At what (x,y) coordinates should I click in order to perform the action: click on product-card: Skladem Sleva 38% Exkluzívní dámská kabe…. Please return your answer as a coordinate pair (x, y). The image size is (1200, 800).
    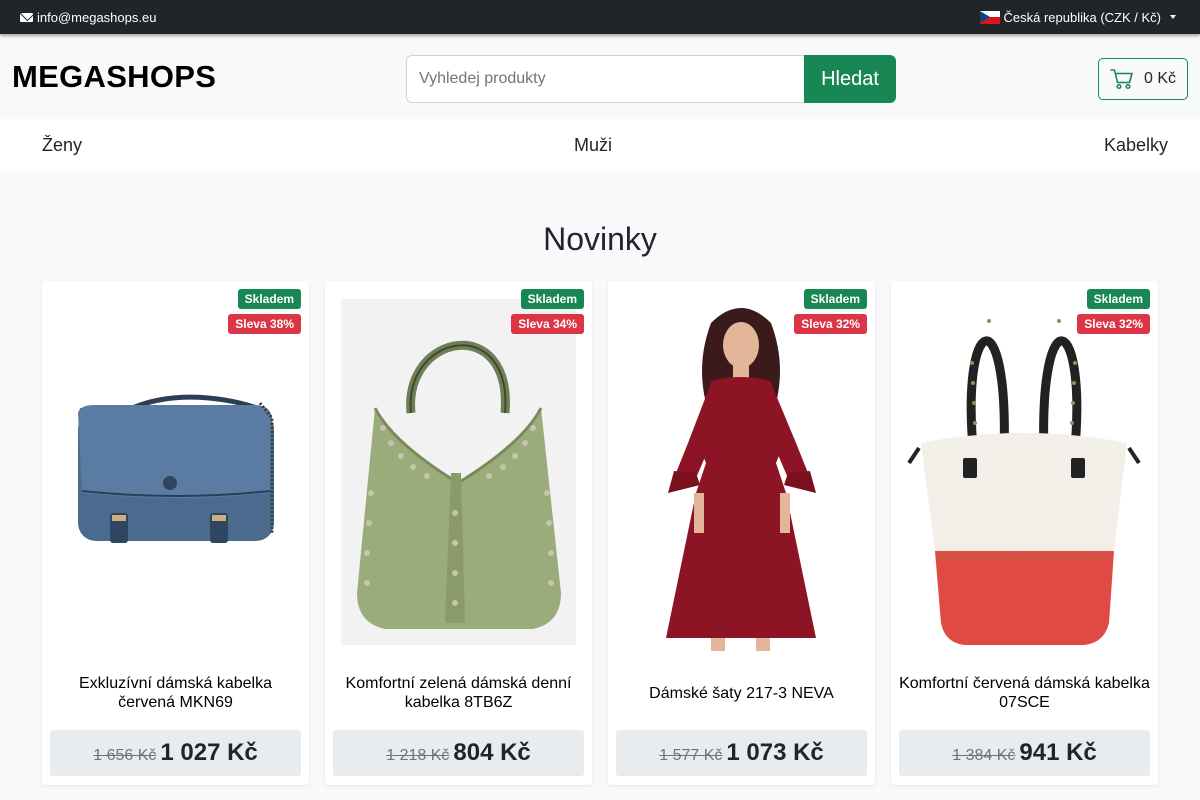
    Looking at the image, I should click on (175, 533).